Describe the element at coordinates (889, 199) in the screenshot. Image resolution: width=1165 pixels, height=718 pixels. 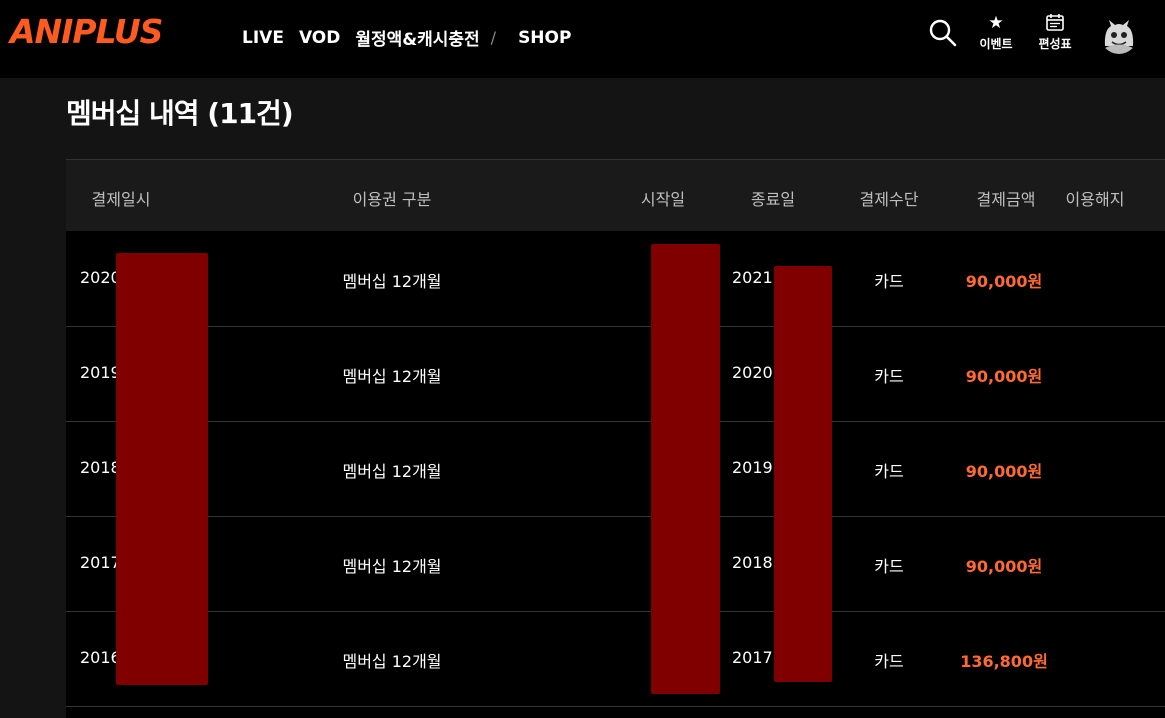
I see `col-payment-method: 결제수단` at that location.